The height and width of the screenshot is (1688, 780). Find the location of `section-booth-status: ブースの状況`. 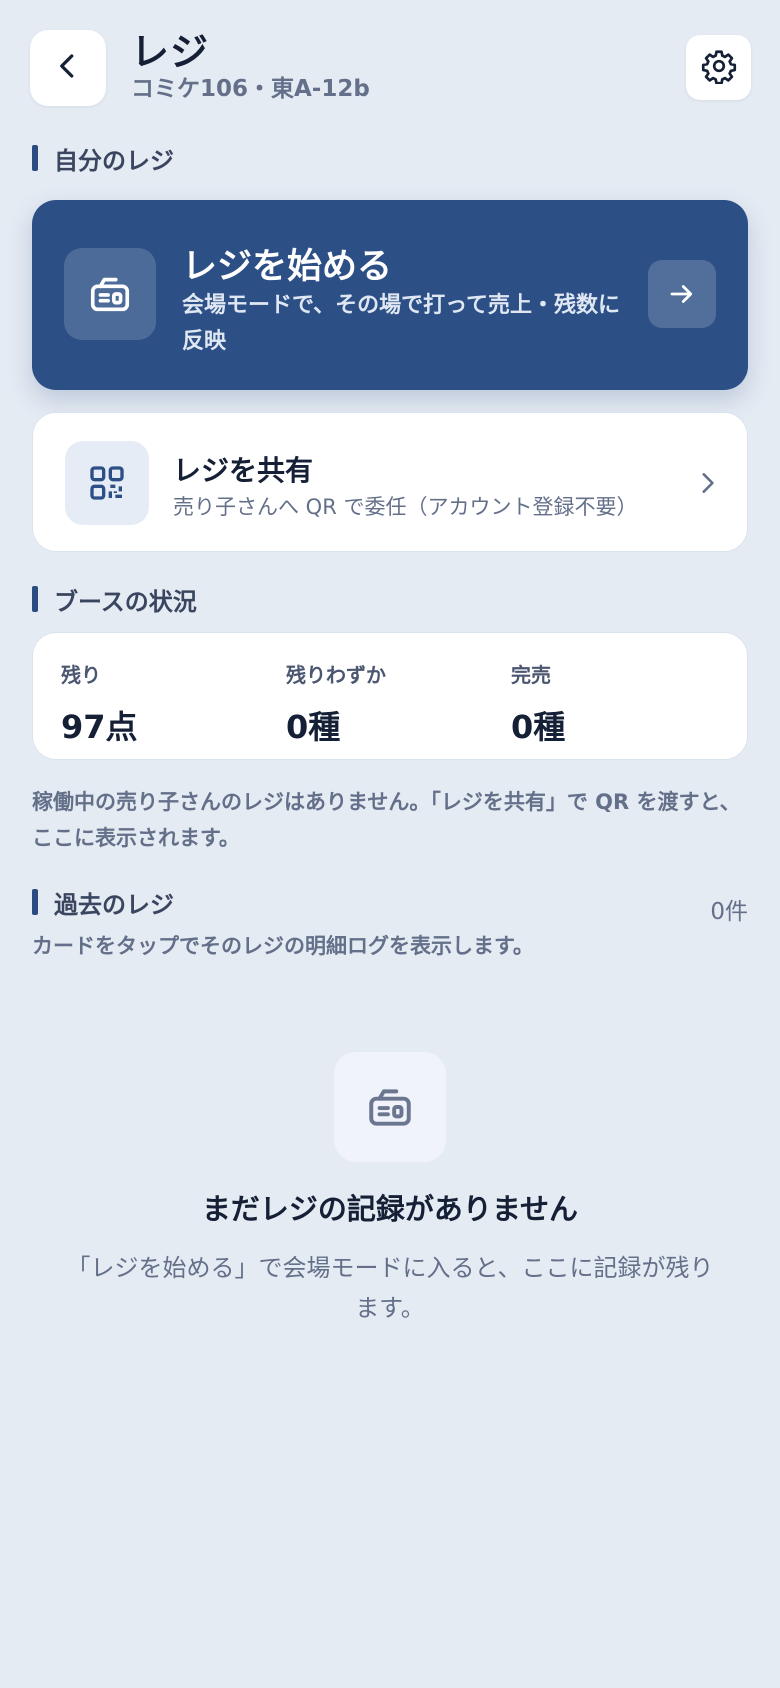

section-booth-status: ブースの状況 is located at coordinates (114, 600).